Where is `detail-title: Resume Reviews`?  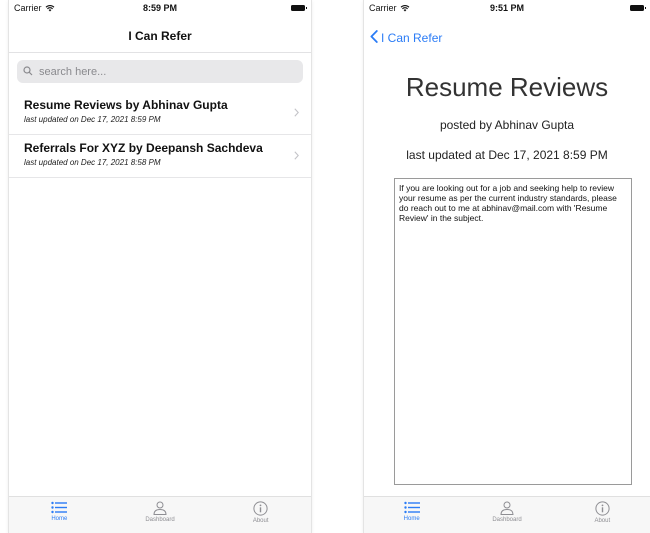
detail-title: Resume Reviews is located at coordinates (507, 87).